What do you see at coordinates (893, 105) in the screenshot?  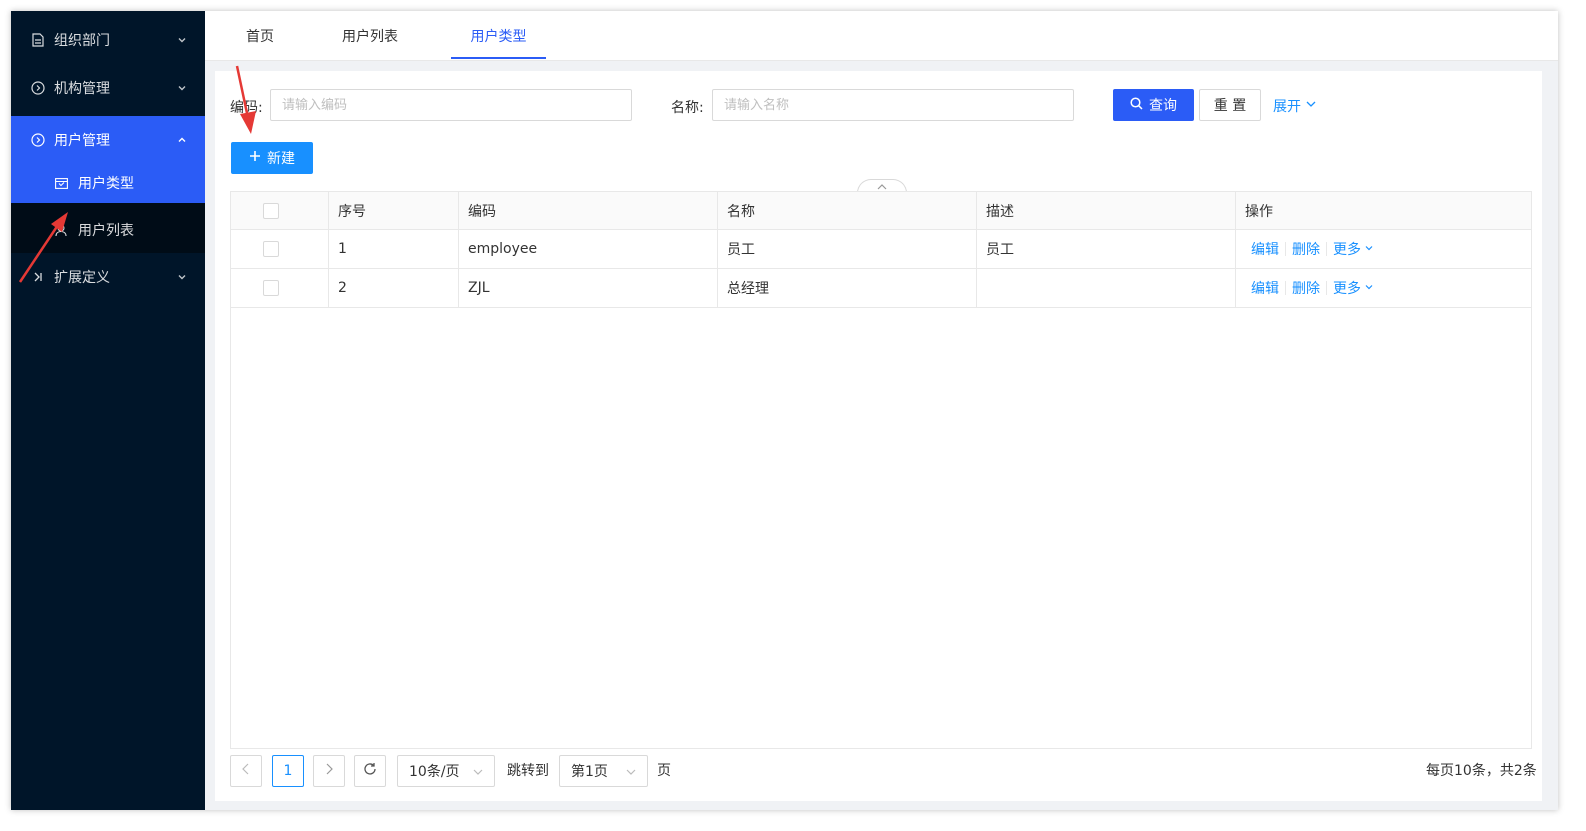 I see `name-input` at bounding box center [893, 105].